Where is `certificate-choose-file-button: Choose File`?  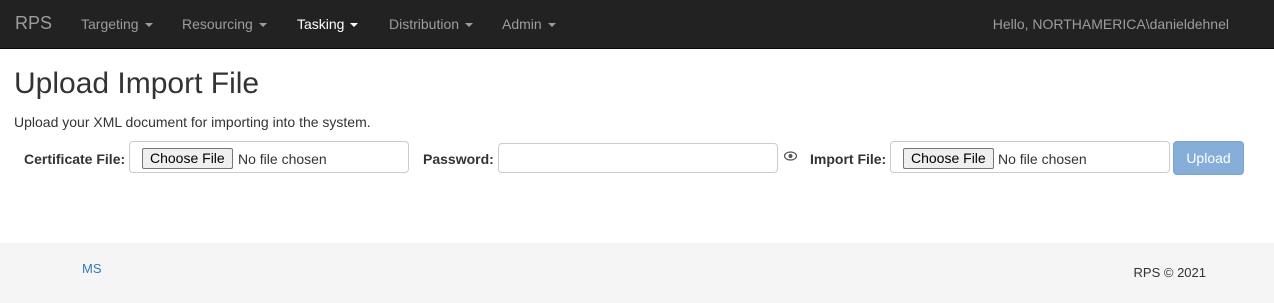 certificate-choose-file-button: Choose File is located at coordinates (187, 158).